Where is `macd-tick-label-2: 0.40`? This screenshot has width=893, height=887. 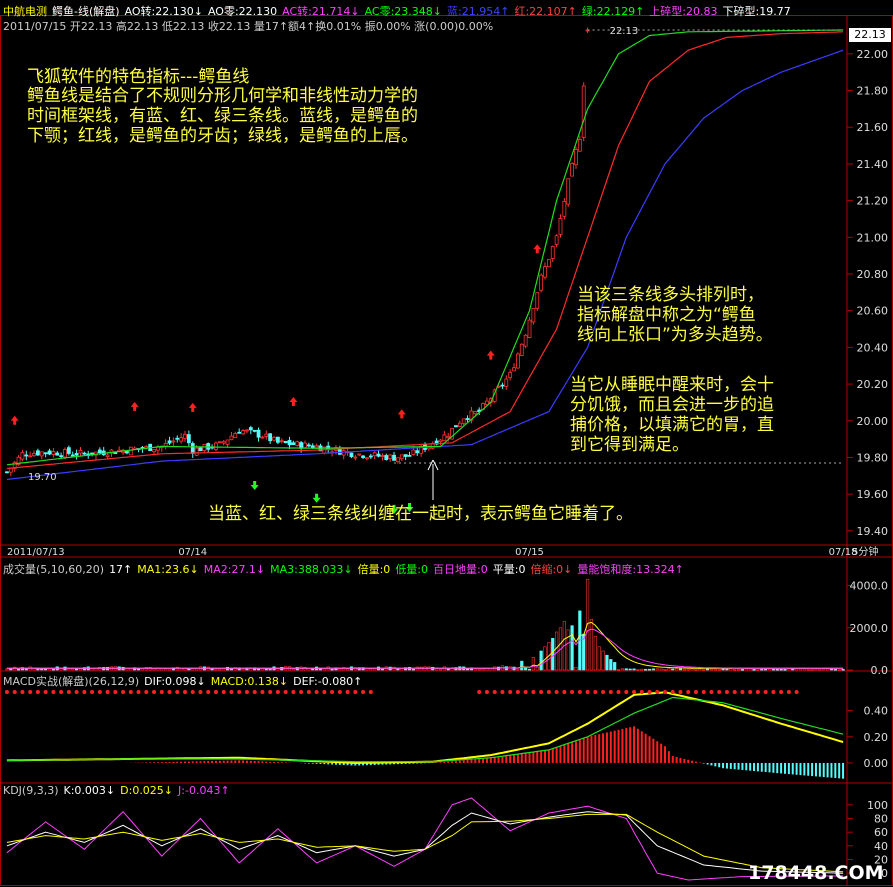
macd-tick-label-2: 0.40 is located at coordinates (876, 711).